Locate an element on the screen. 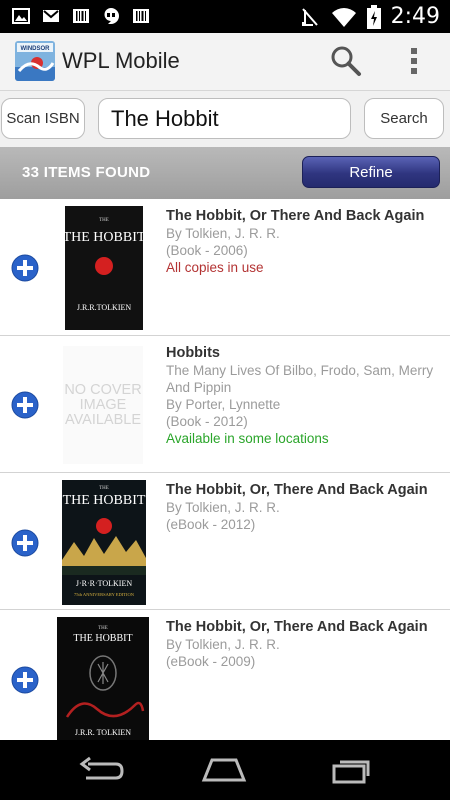 This screenshot has height=800, width=450. item-format: (Book - 2006) is located at coordinates (207, 250).